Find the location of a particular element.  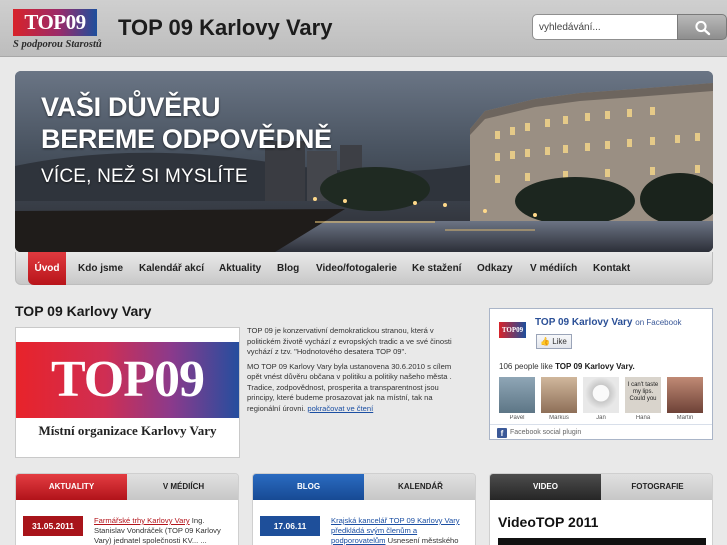

fan-name: Jan is located at coordinates (601, 417).